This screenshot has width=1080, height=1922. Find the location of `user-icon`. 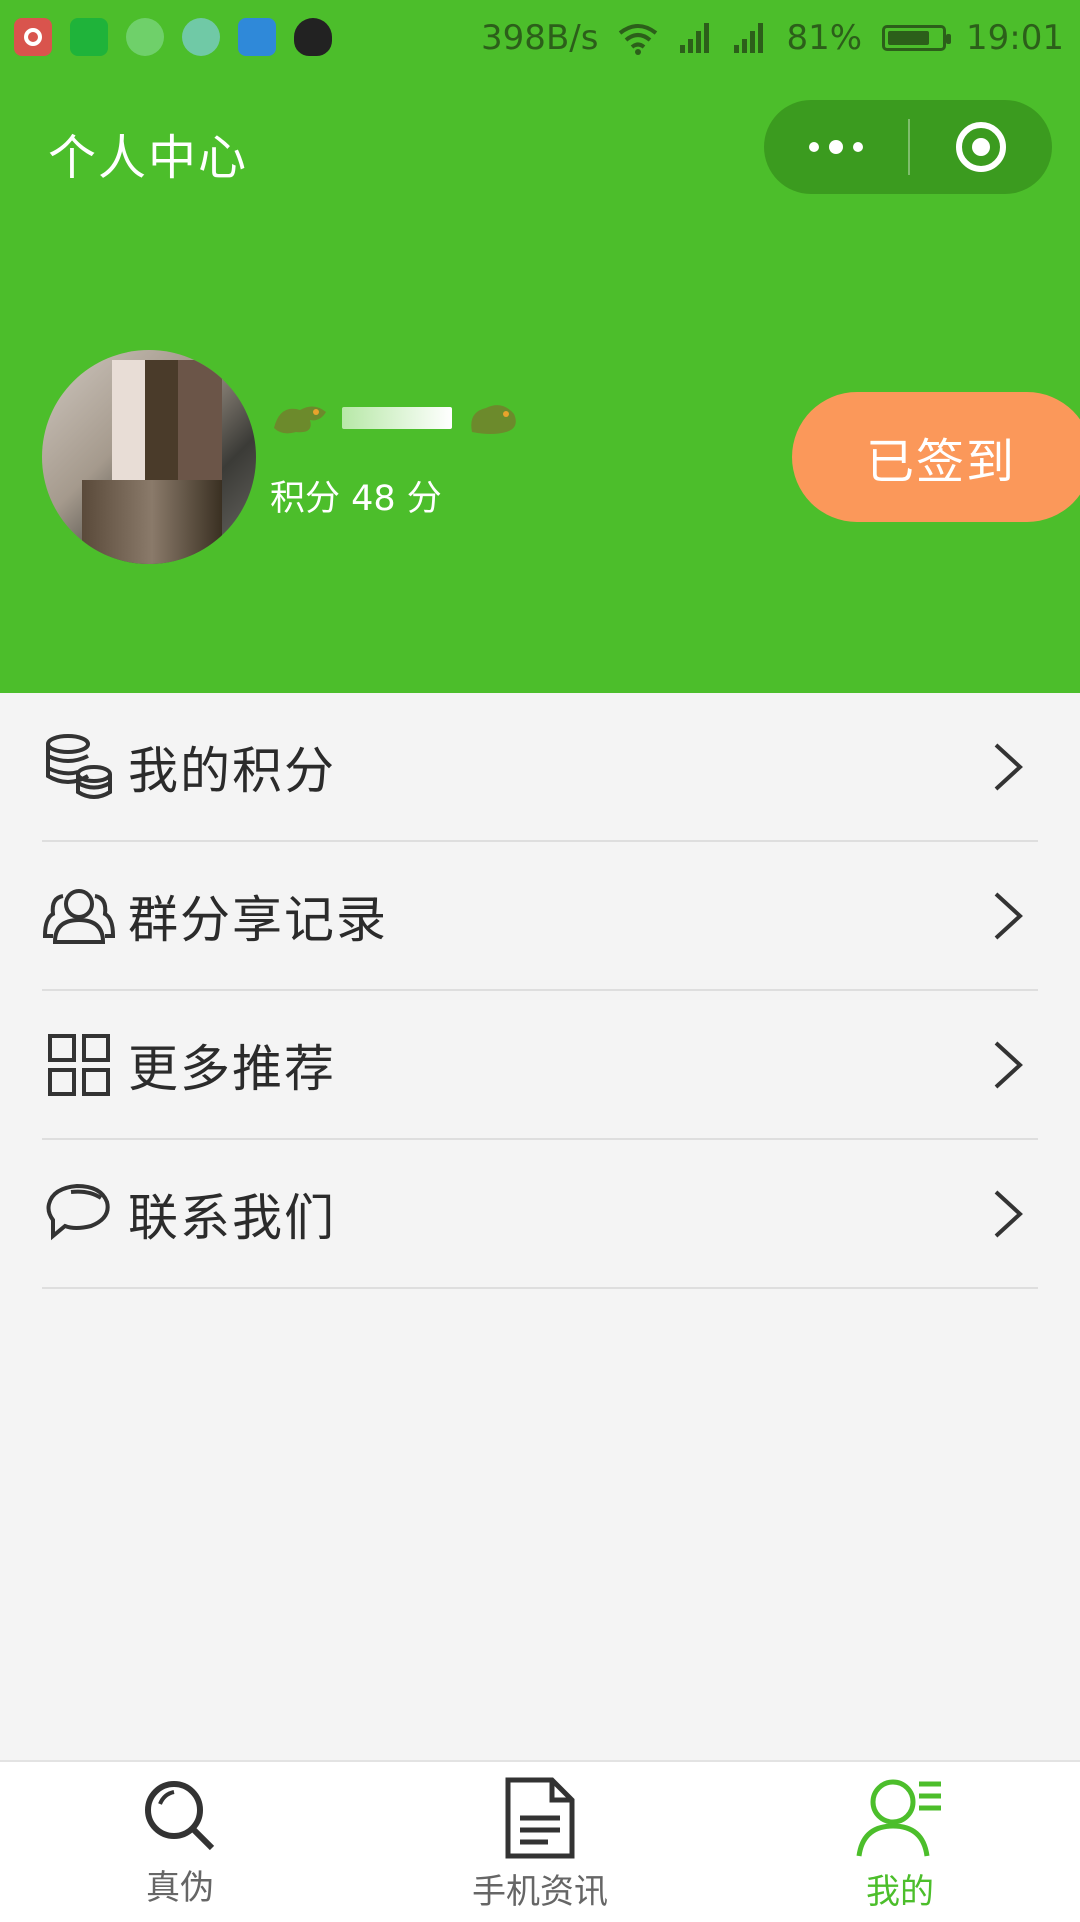

user-icon is located at coordinates (898, 1818).